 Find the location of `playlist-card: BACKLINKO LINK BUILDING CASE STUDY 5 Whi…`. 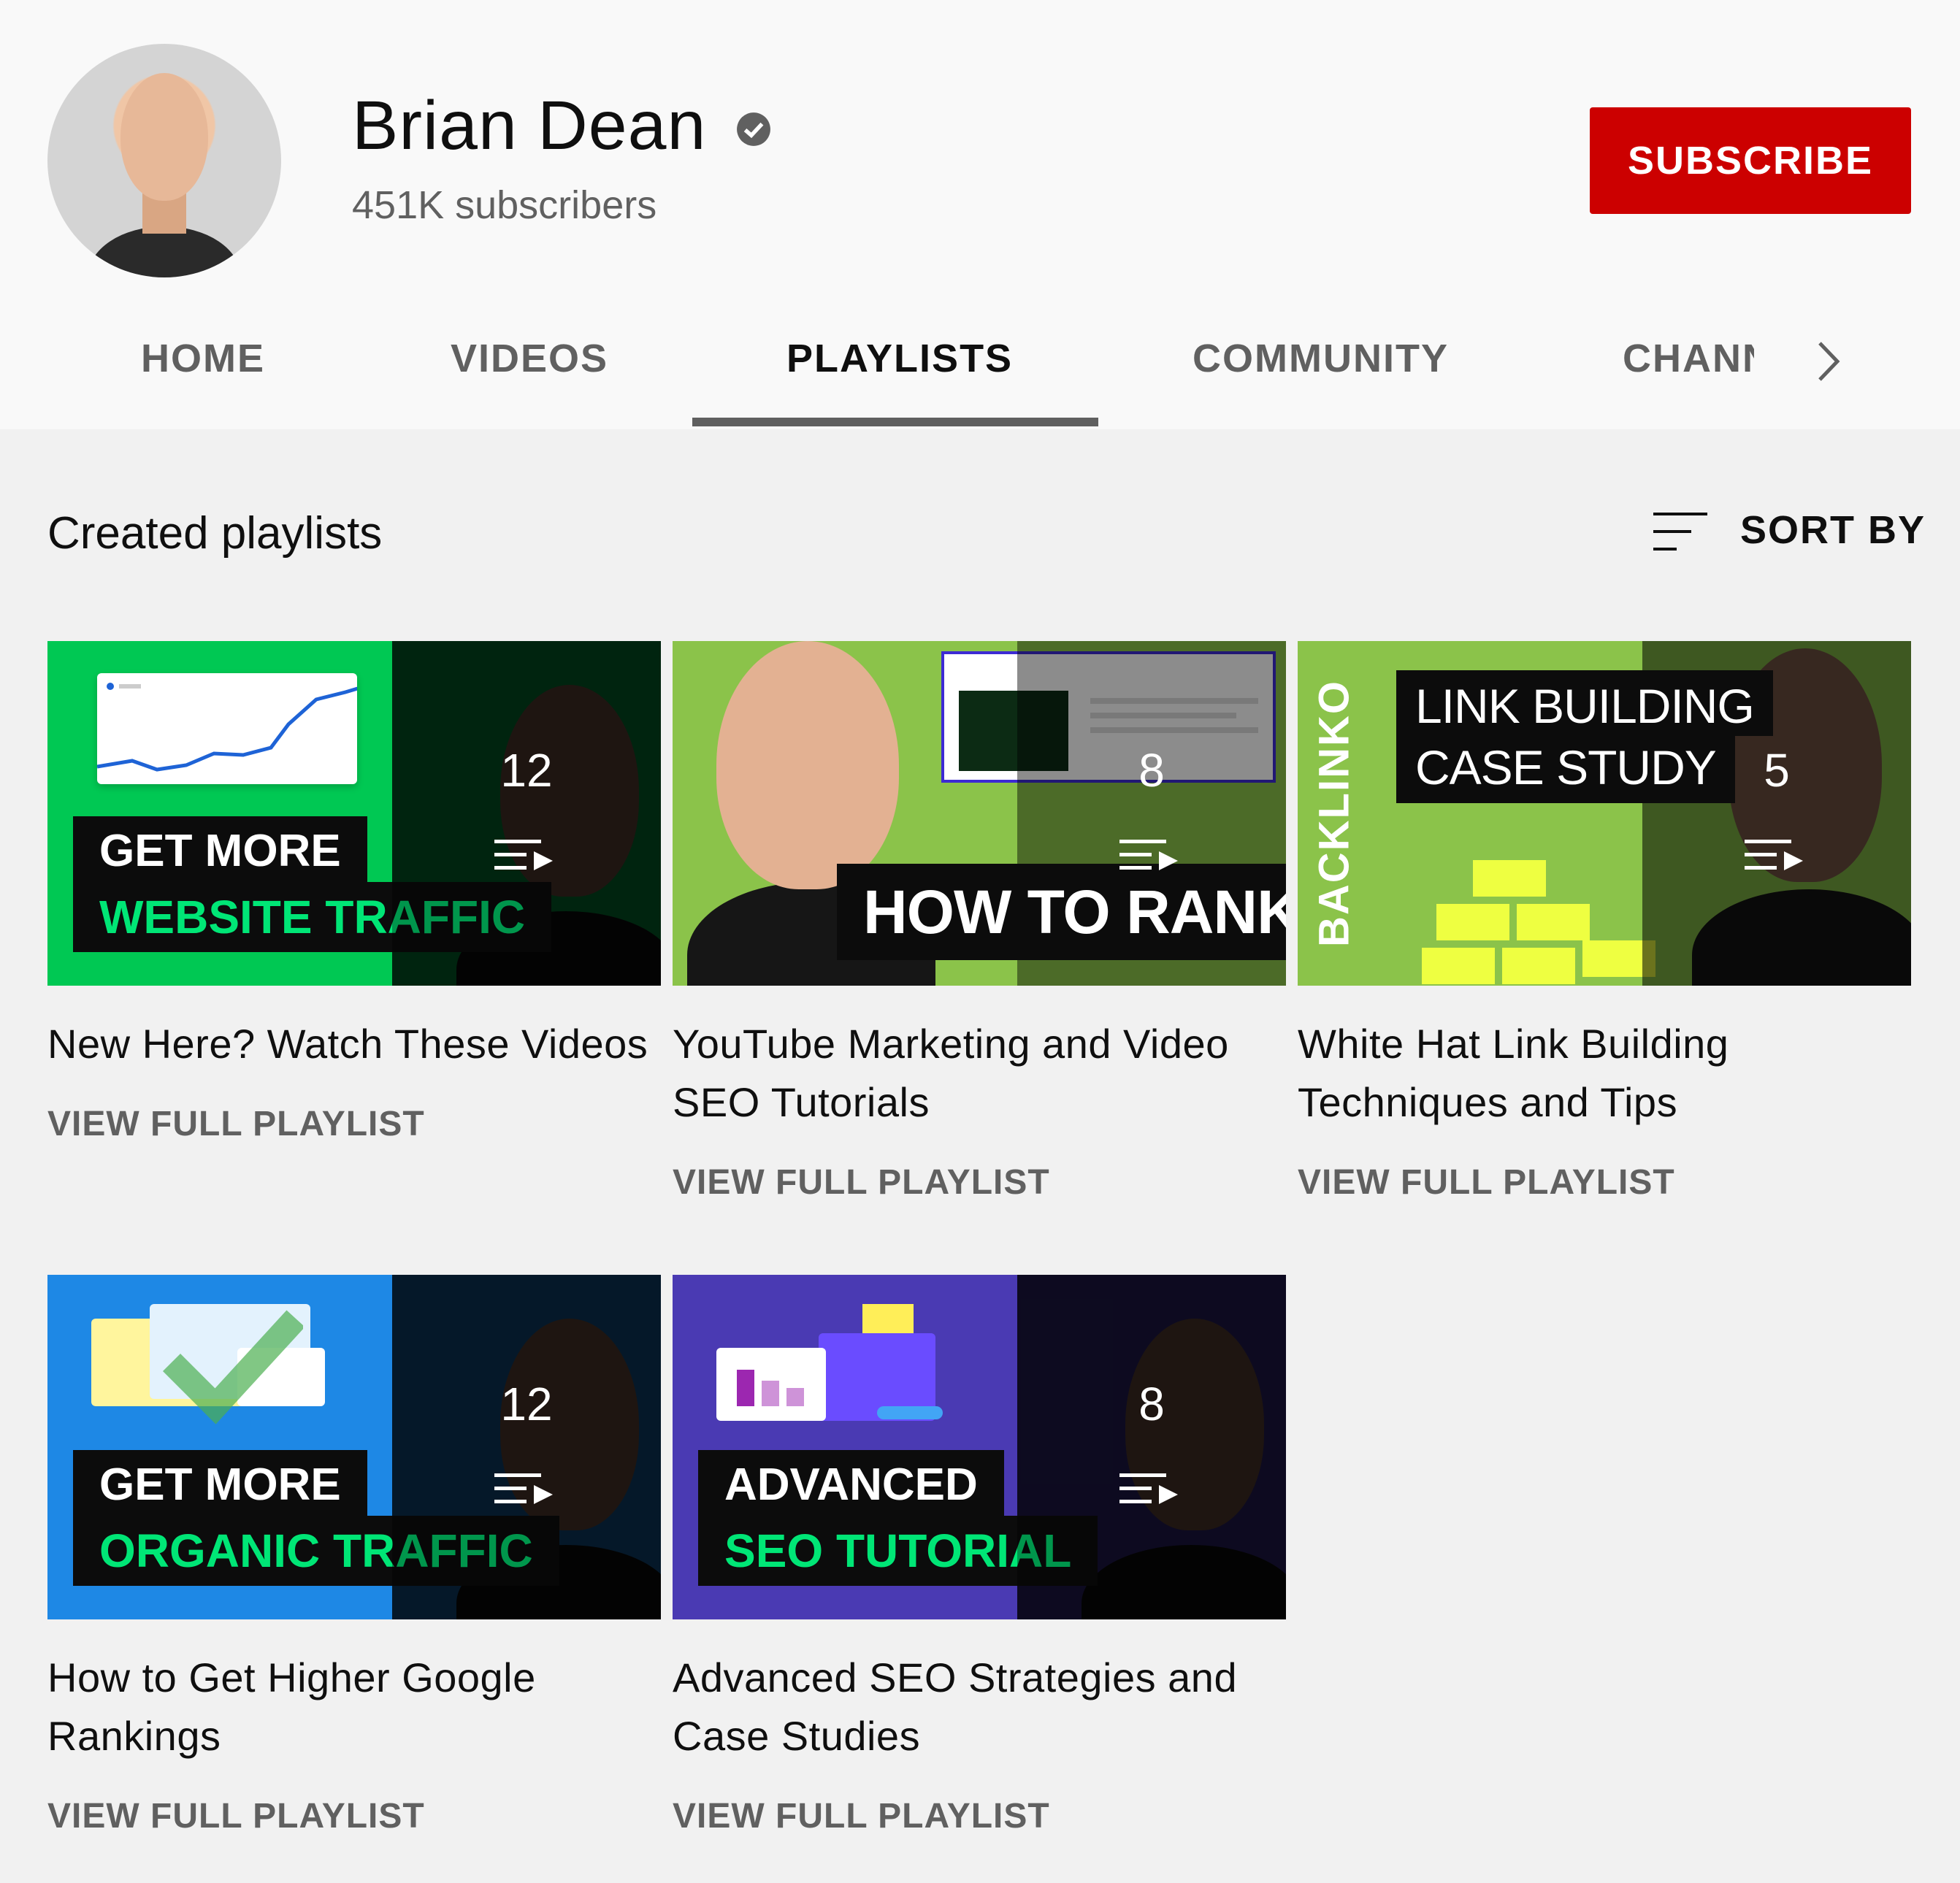

playlist-card: BACKLINKO LINK BUILDING CASE STUDY 5 Whi… is located at coordinates (1604, 922).